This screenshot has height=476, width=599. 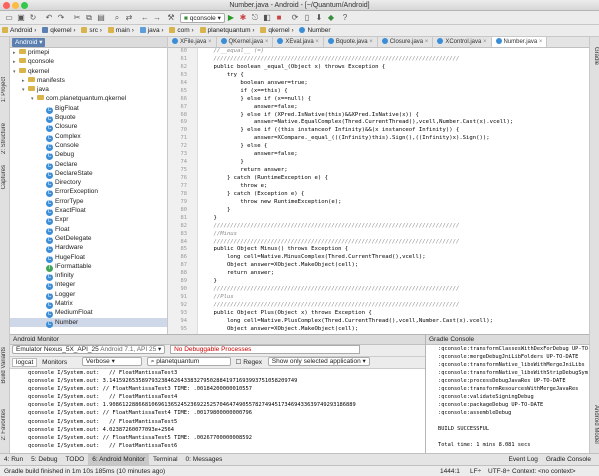 What do you see at coordinates (255, 18) in the screenshot?
I see `attach-debugger-icon: ⎋` at bounding box center [255, 18].